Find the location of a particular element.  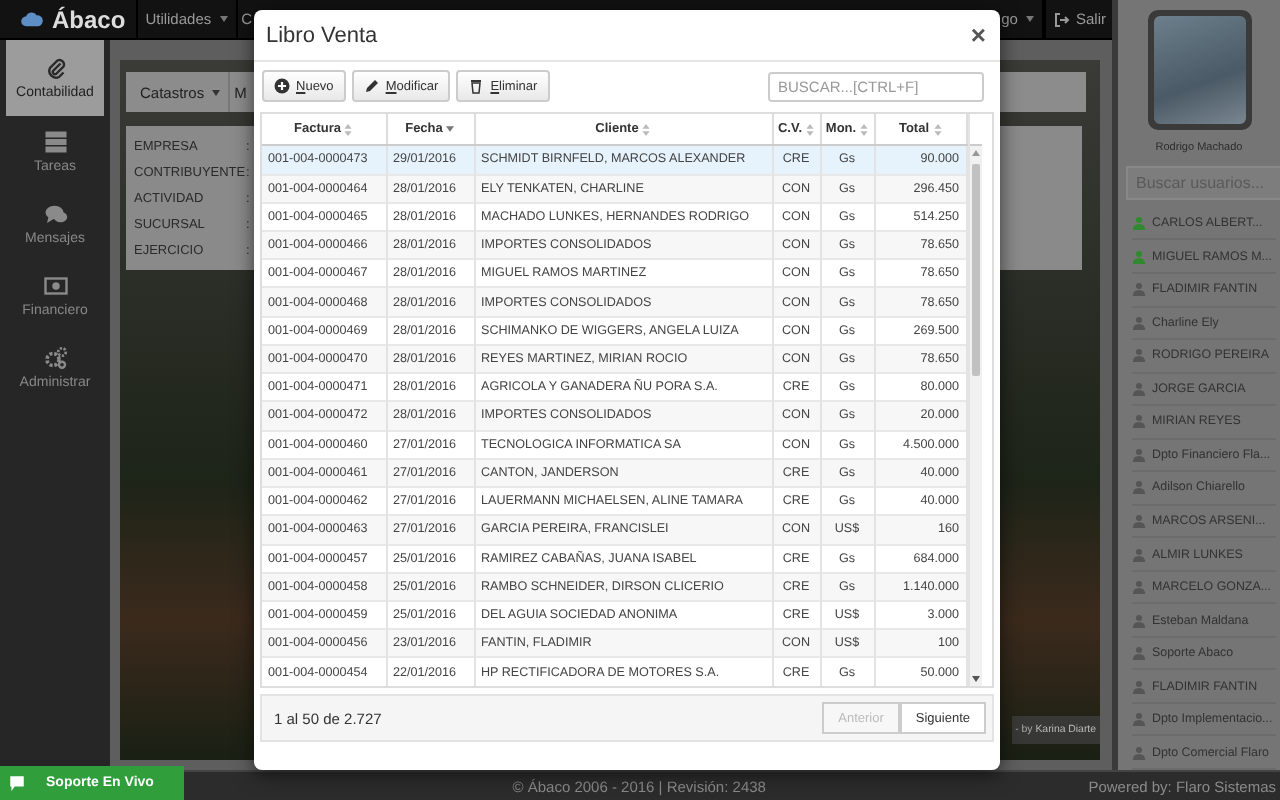

gears-icon is located at coordinates (55, 358).